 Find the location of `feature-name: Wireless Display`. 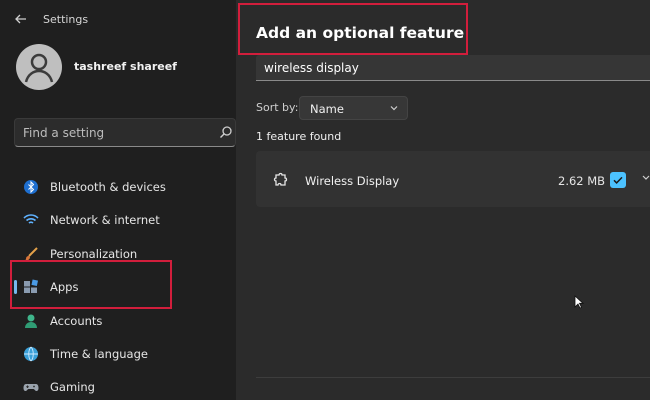

feature-name: Wireless Display is located at coordinates (352, 181).